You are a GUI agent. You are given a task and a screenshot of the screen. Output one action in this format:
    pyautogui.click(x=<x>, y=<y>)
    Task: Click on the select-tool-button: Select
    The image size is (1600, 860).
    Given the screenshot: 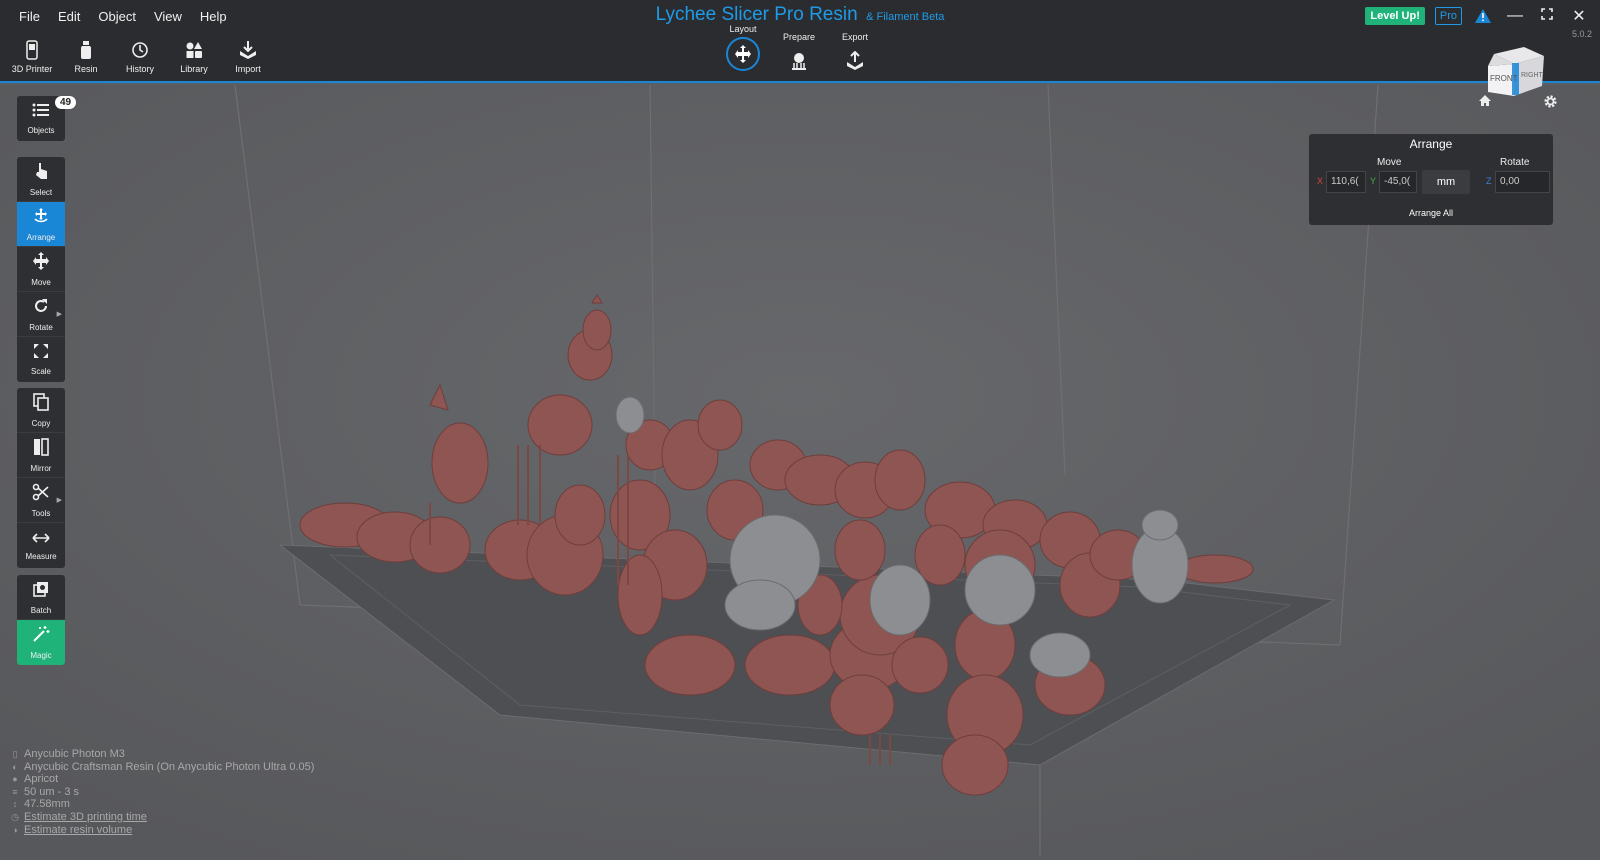 What is the action you would take?
    pyautogui.click(x=41, y=179)
    